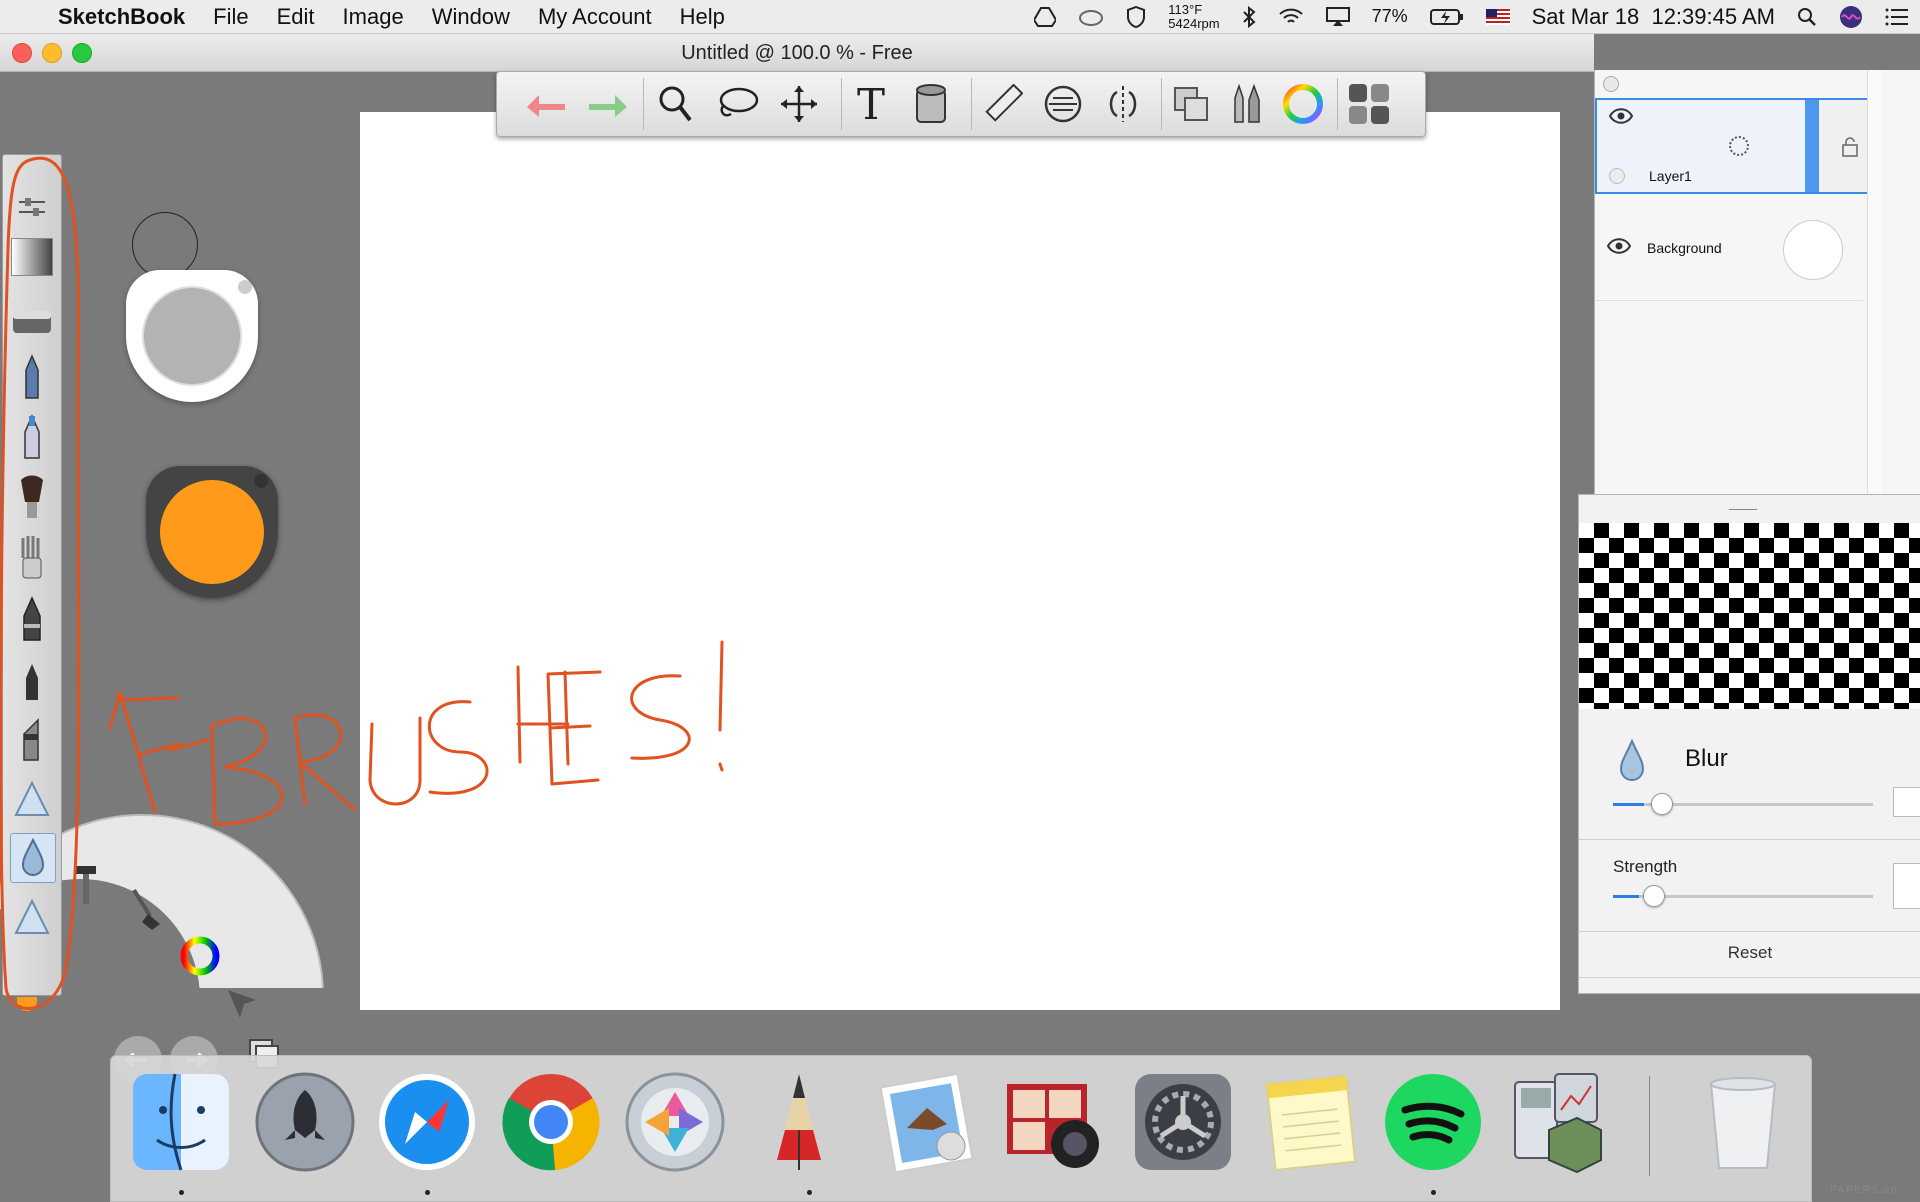 The width and height of the screenshot is (1920, 1202). What do you see at coordinates (675, 1122) in the screenshot?
I see `photo-slideshow-icon` at bounding box center [675, 1122].